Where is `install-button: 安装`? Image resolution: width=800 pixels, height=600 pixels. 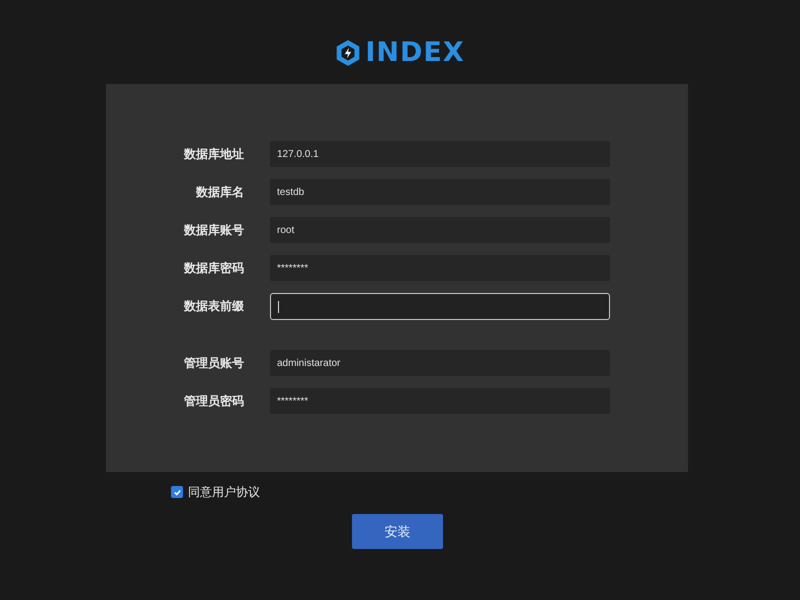 install-button: 安装 is located at coordinates (397, 531).